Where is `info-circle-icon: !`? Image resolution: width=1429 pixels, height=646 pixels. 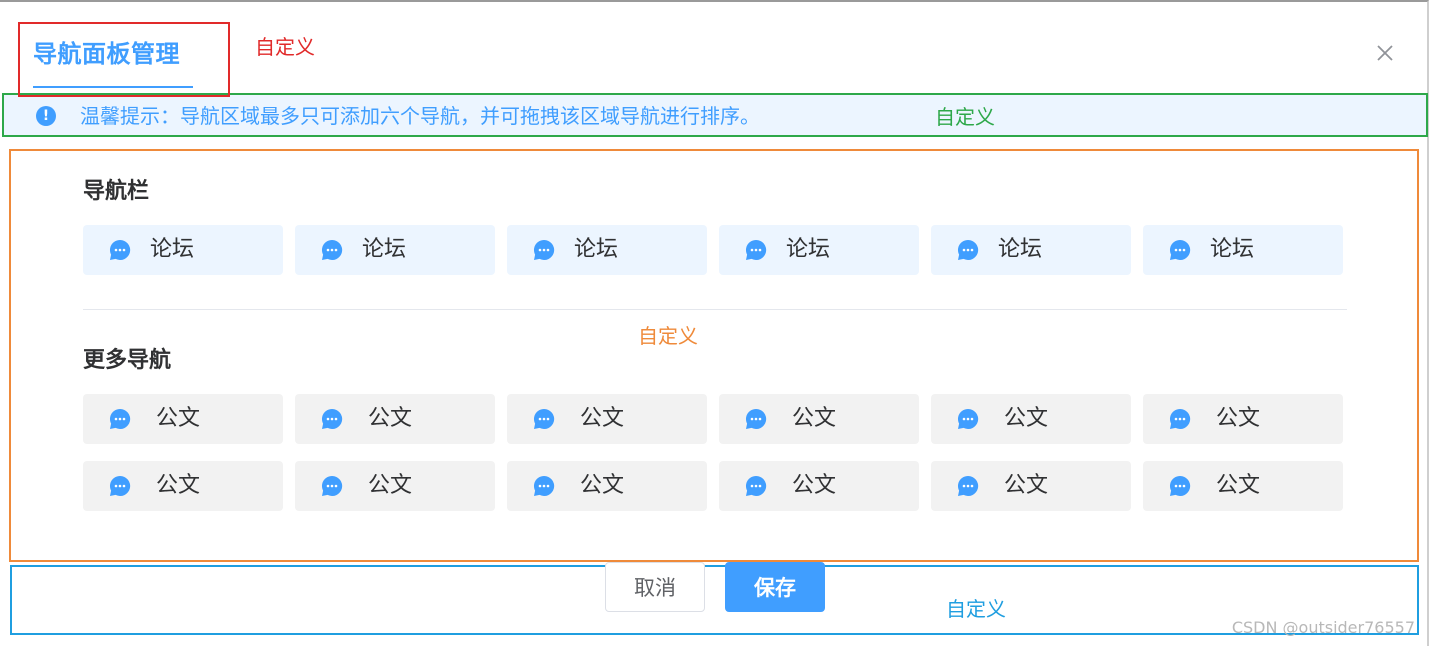
info-circle-icon: ! is located at coordinates (46, 116).